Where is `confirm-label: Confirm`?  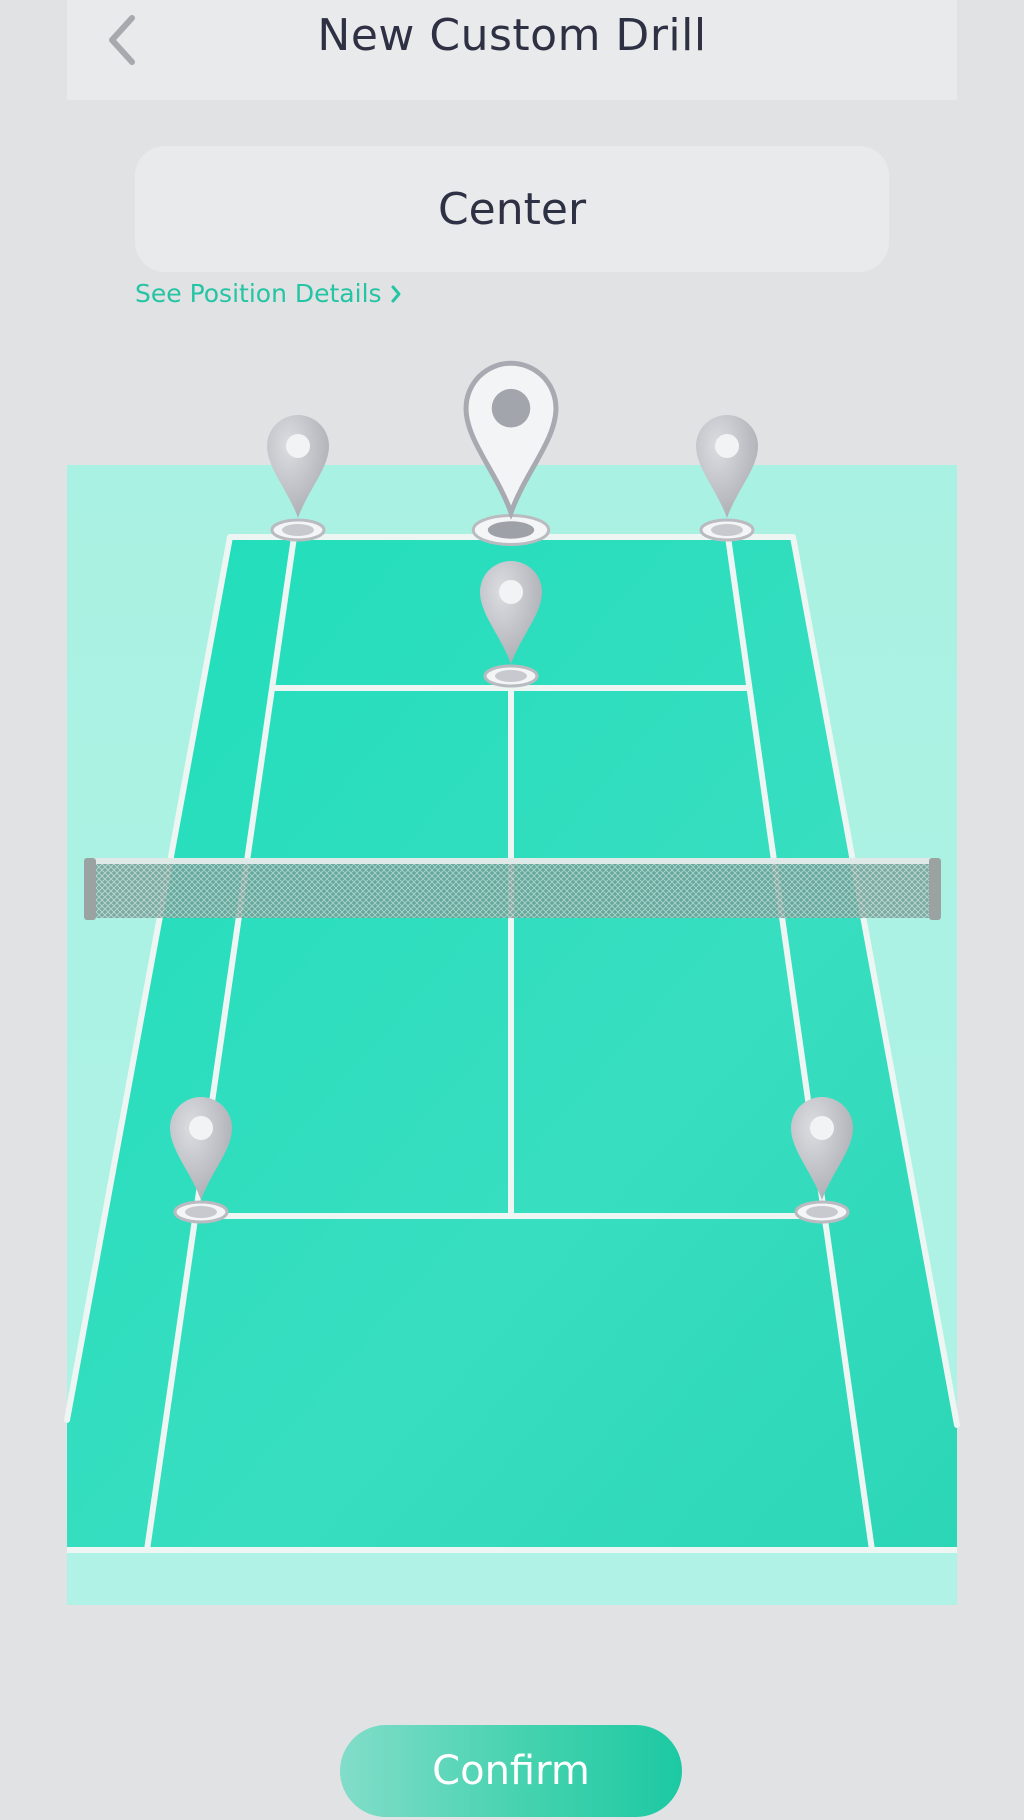 confirm-label: Confirm is located at coordinates (511, 1771).